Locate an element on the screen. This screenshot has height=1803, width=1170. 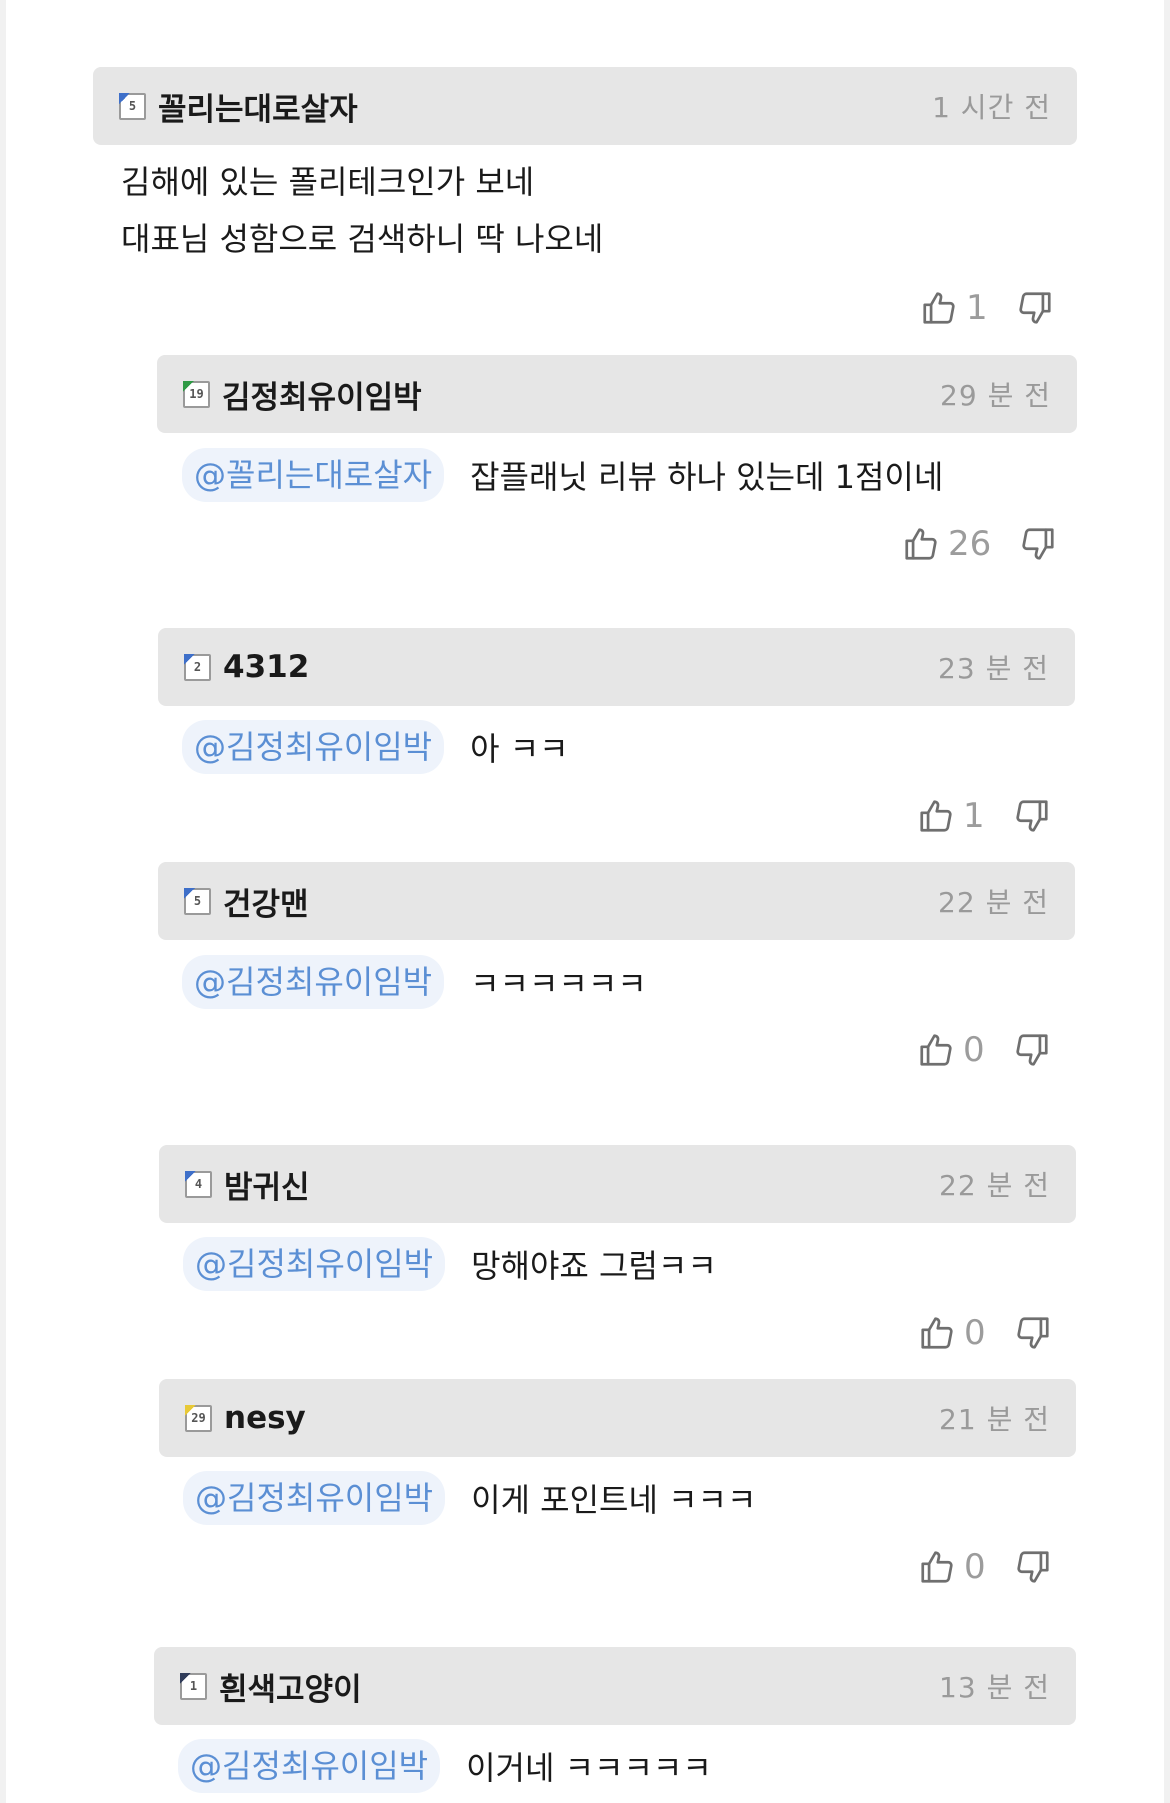
mention-tag: @꼴리는대로살자 is located at coordinates (313, 475).